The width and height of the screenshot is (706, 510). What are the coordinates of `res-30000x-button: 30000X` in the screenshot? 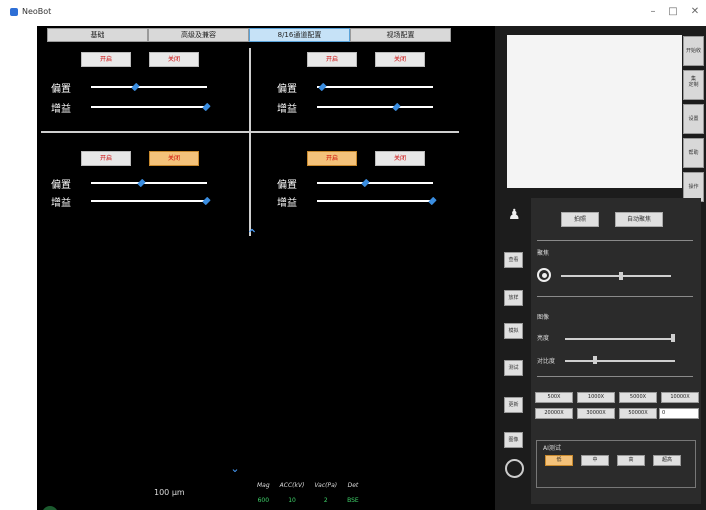 It's located at (596, 413).